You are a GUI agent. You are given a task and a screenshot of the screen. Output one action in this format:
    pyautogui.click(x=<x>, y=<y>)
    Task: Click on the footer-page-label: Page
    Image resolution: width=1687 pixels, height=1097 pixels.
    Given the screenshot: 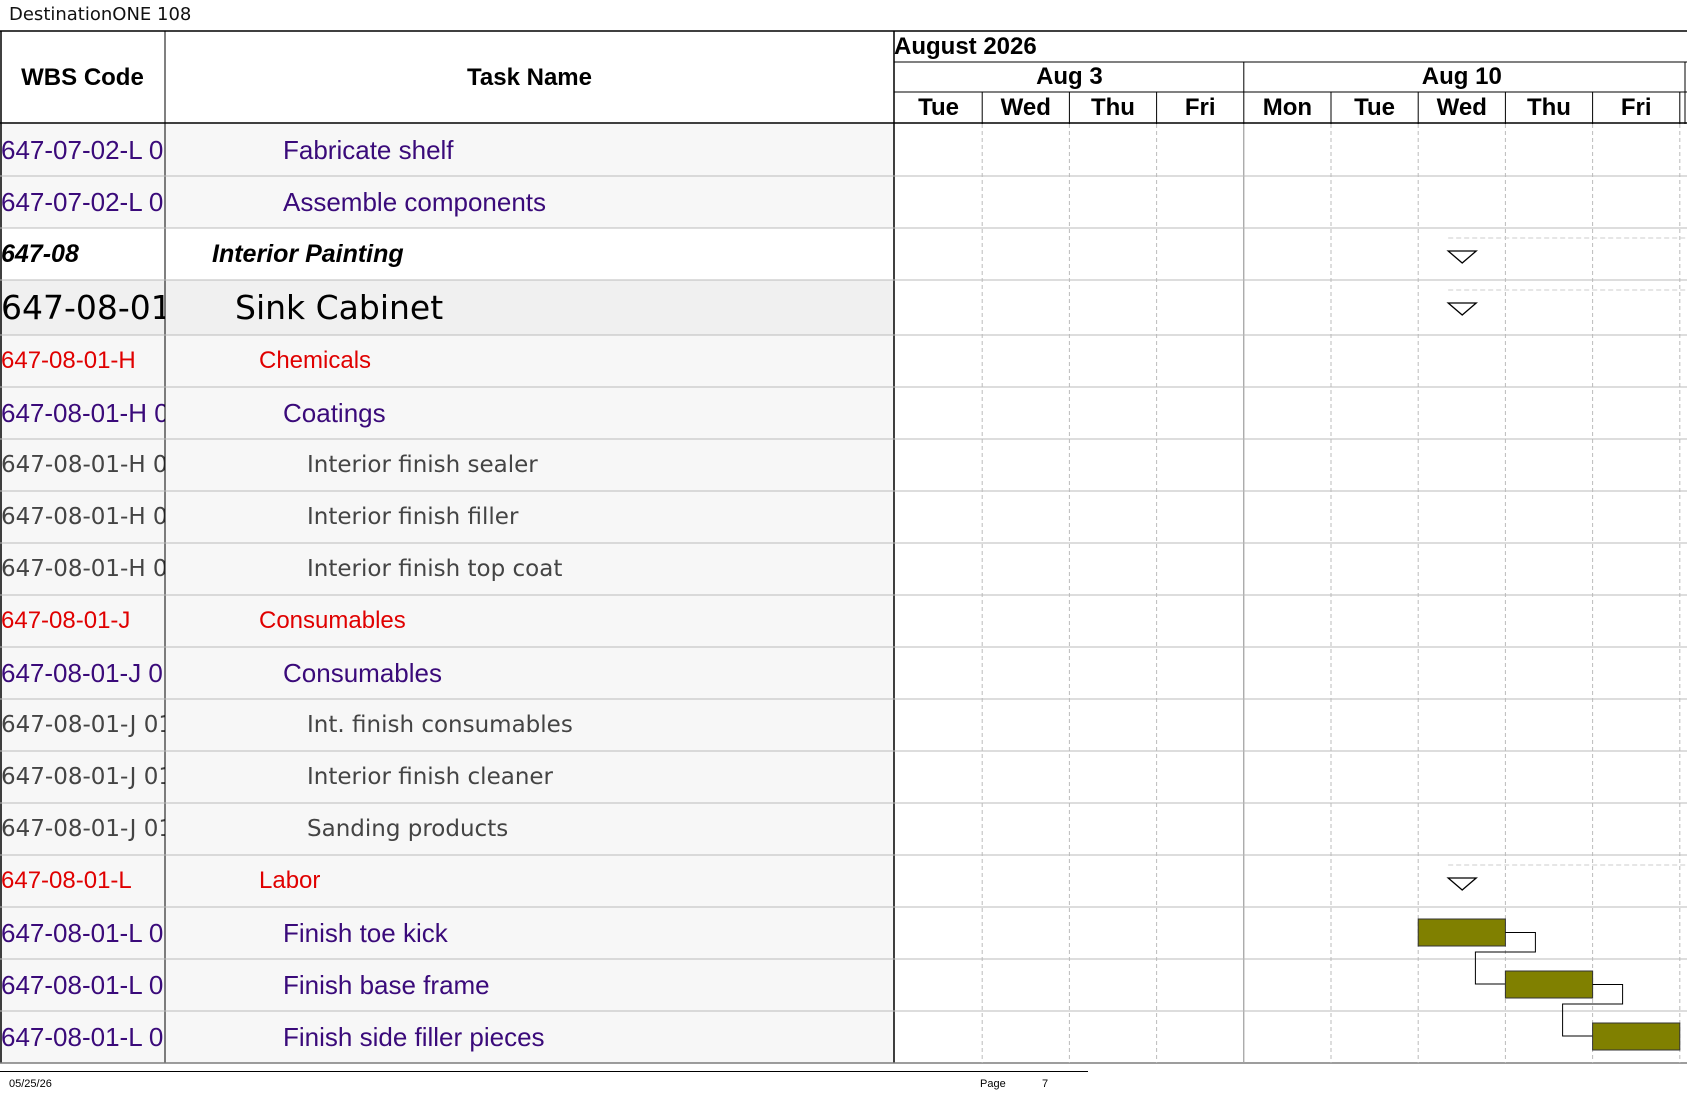 What is the action you would take?
    pyautogui.click(x=993, y=1084)
    